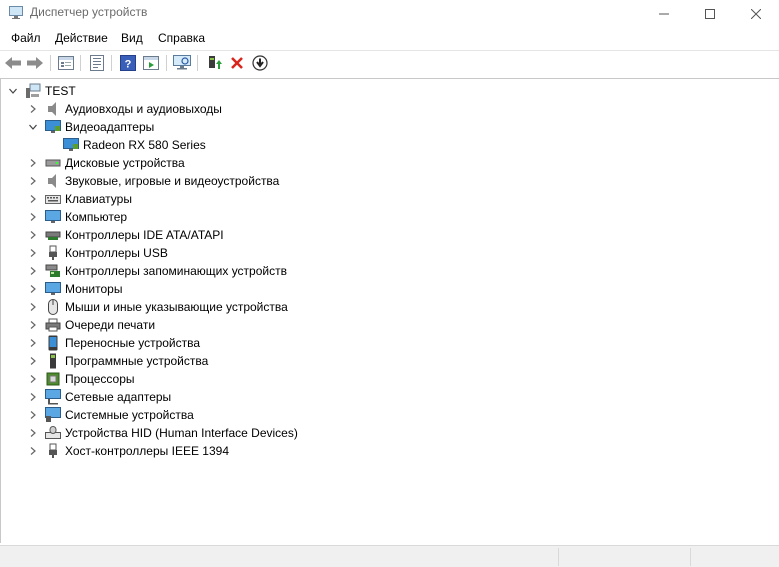 Image resolution: width=779 pixels, height=567 pixels. I want to click on show-hidden-icon, so click(97, 63).